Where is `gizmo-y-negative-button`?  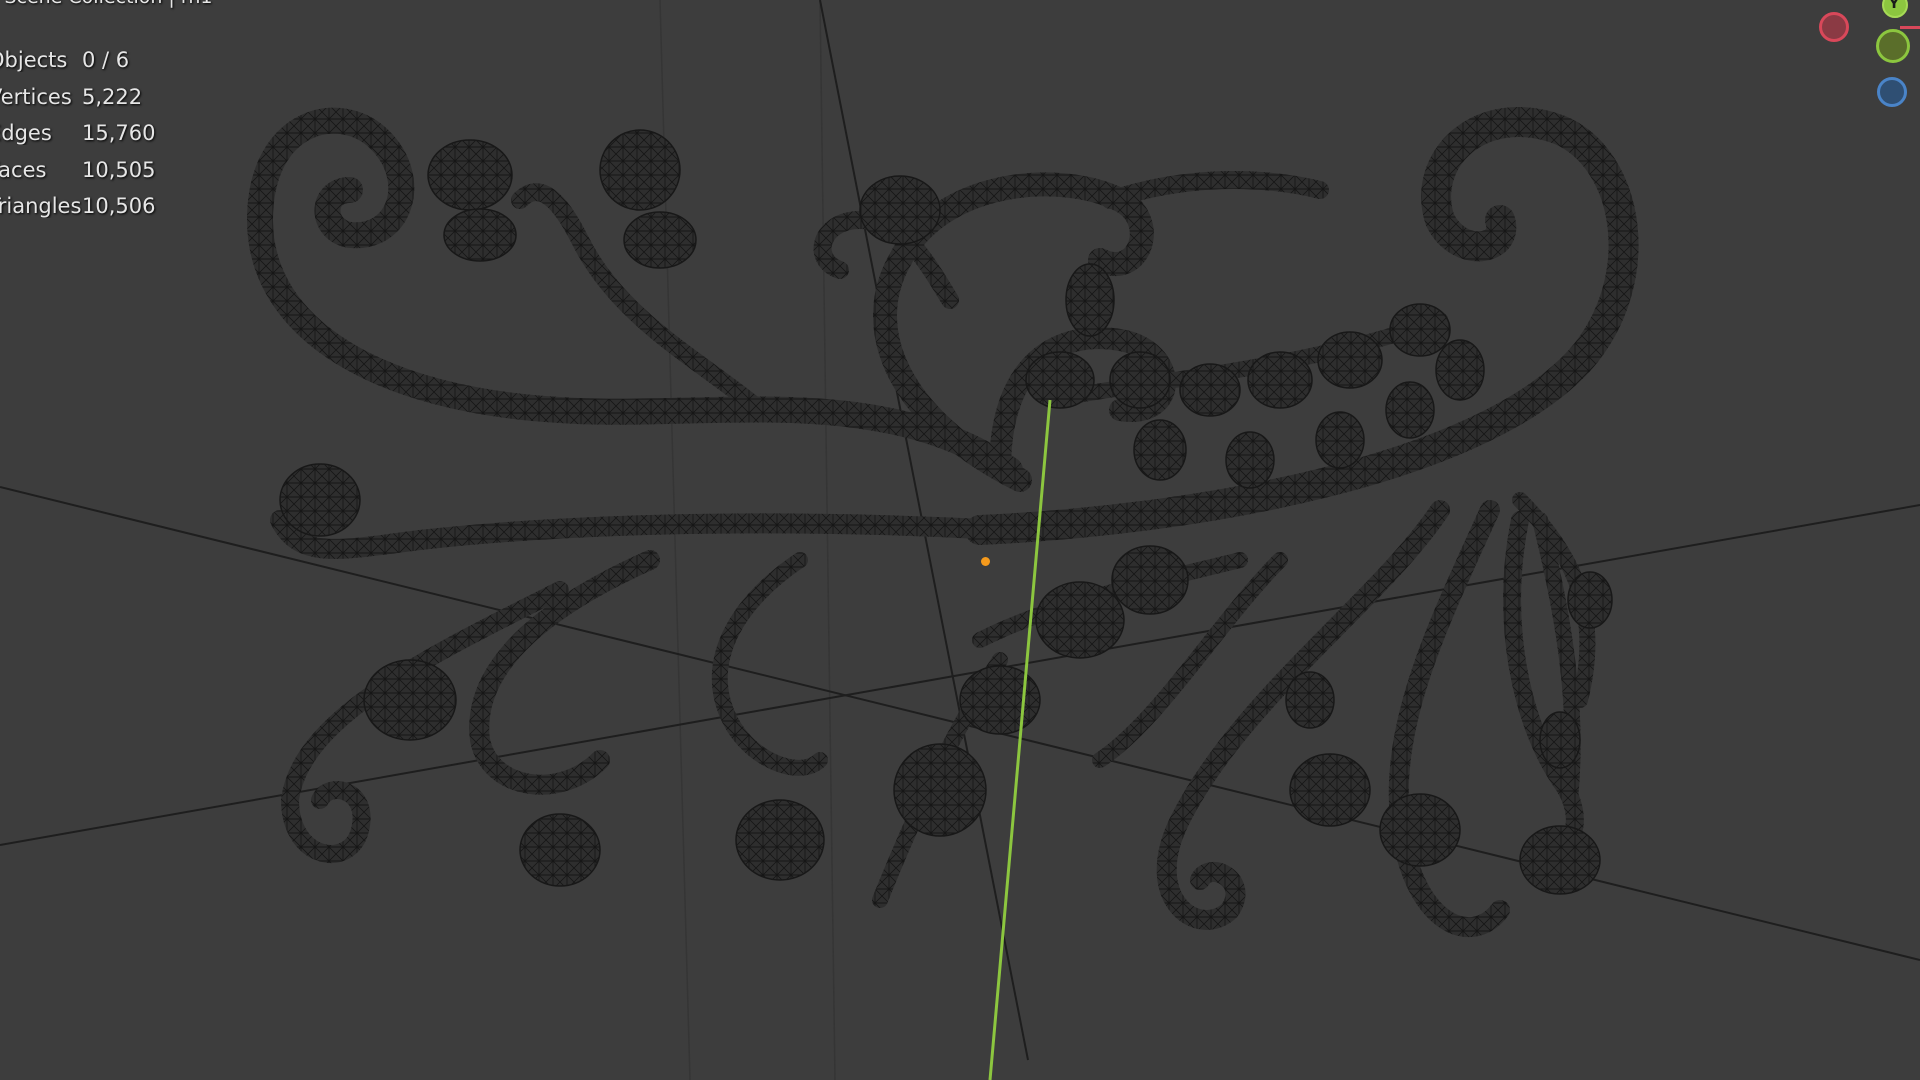 gizmo-y-negative-button is located at coordinates (1893, 46).